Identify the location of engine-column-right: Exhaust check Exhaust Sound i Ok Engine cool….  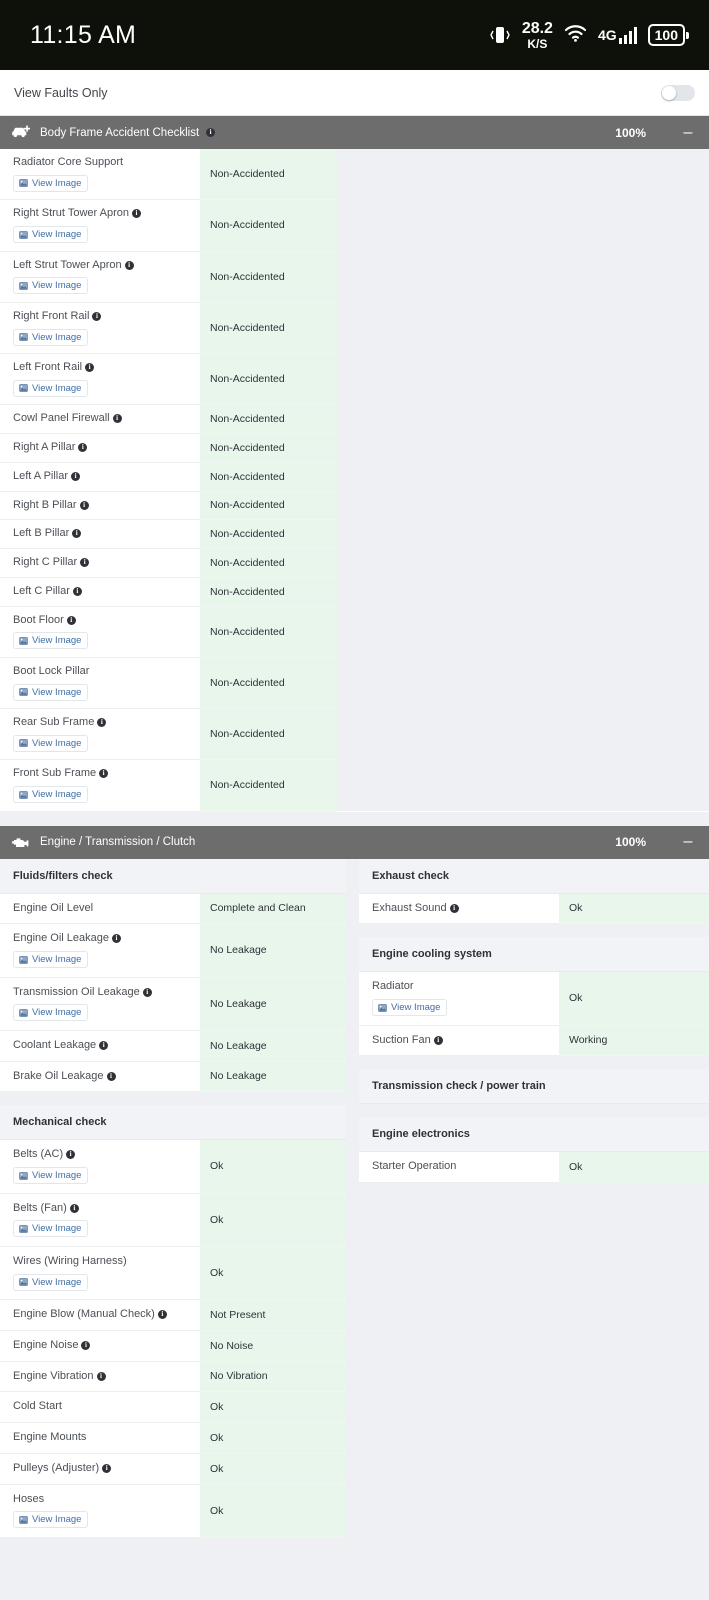
(527, 1021).